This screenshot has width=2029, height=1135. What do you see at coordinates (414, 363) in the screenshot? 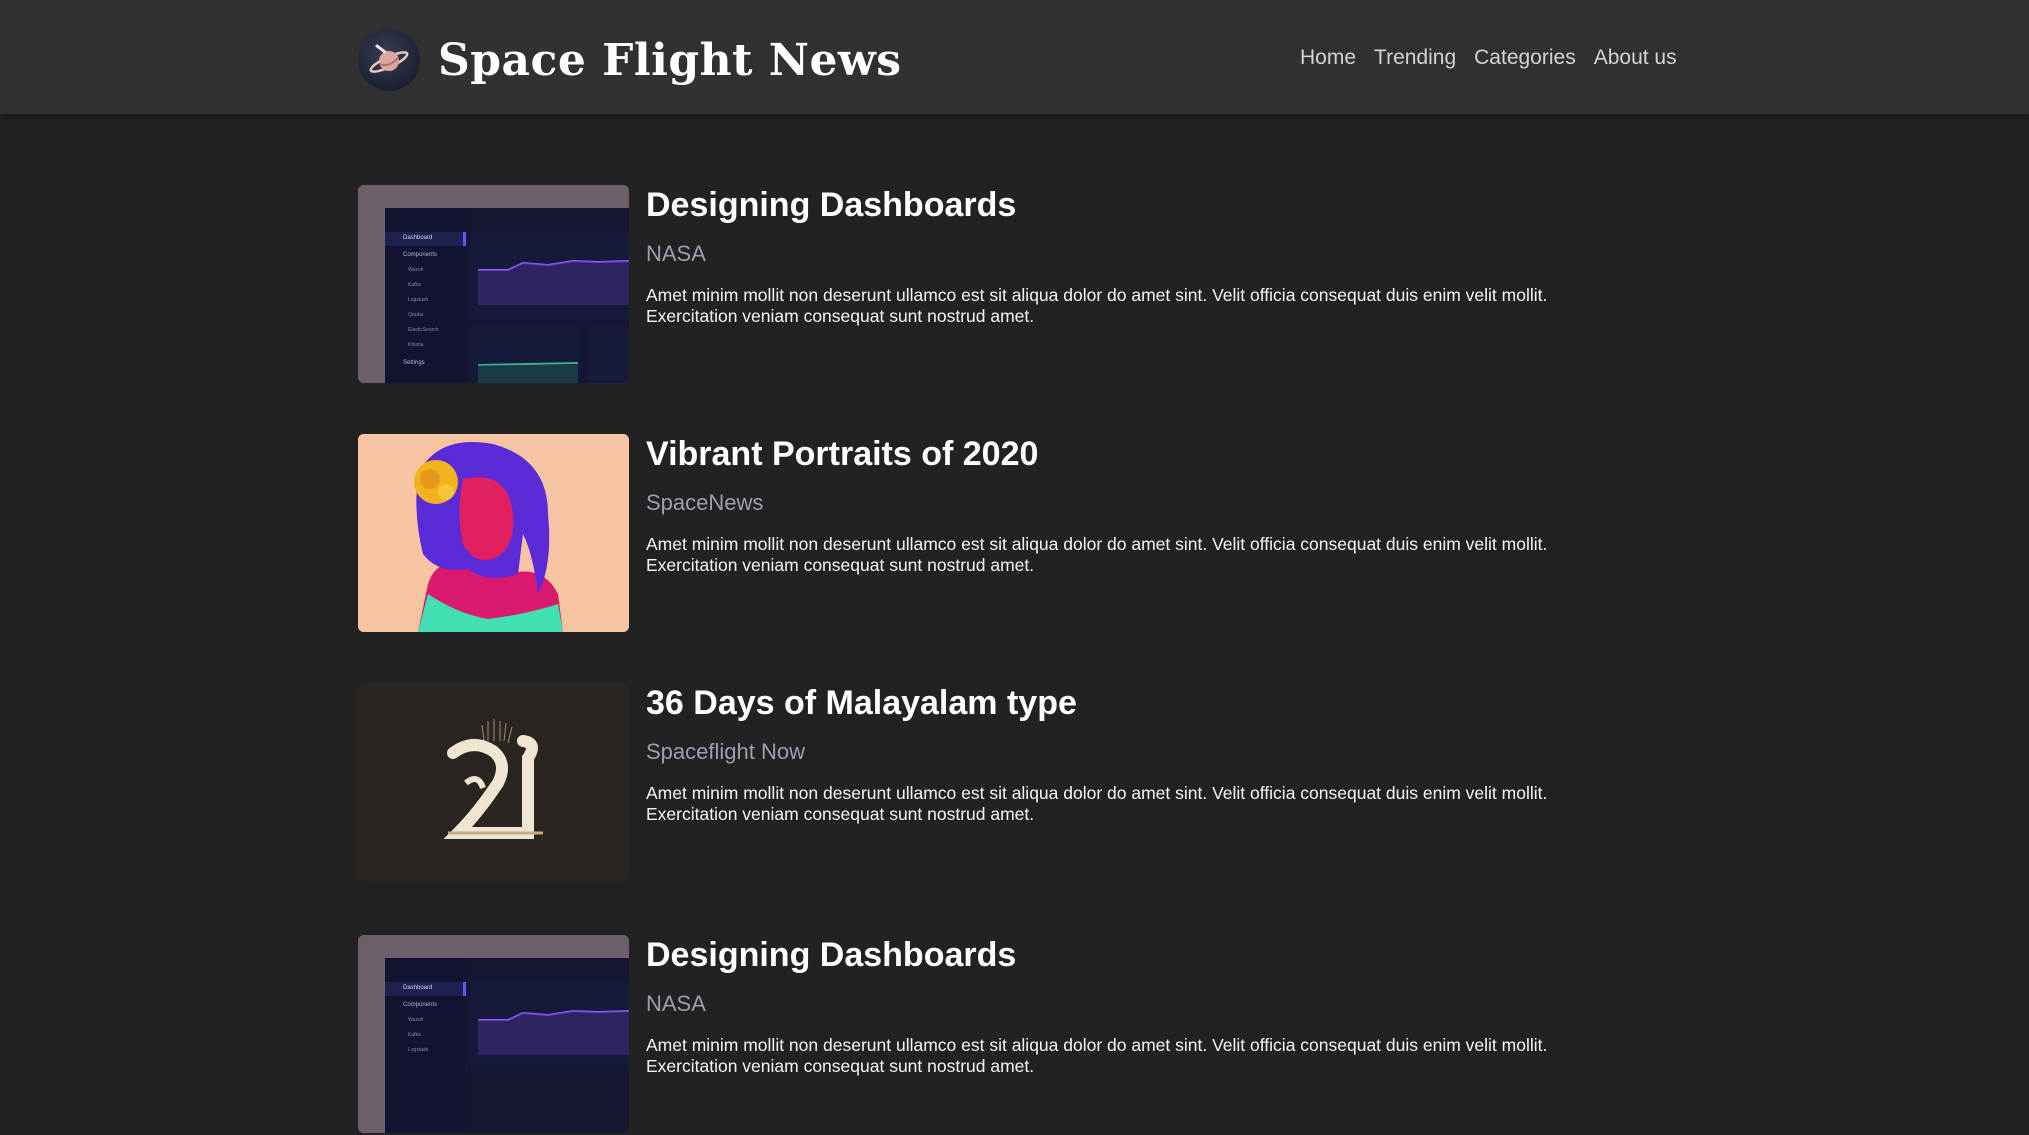
I see `thumb-label: Settings` at bounding box center [414, 363].